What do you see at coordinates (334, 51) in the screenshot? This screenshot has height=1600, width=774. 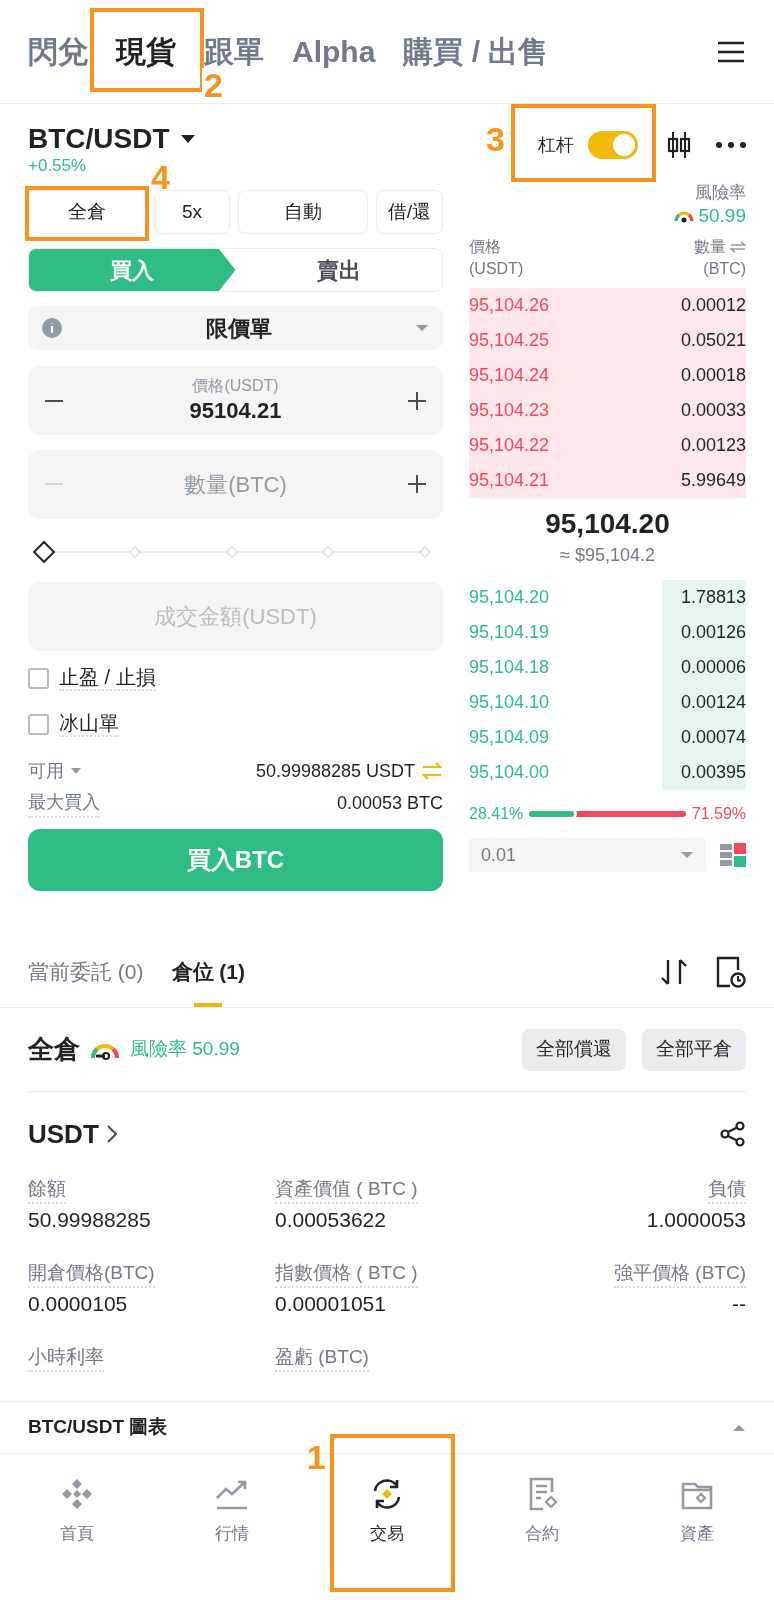 I see `tab: Alpha` at bounding box center [334, 51].